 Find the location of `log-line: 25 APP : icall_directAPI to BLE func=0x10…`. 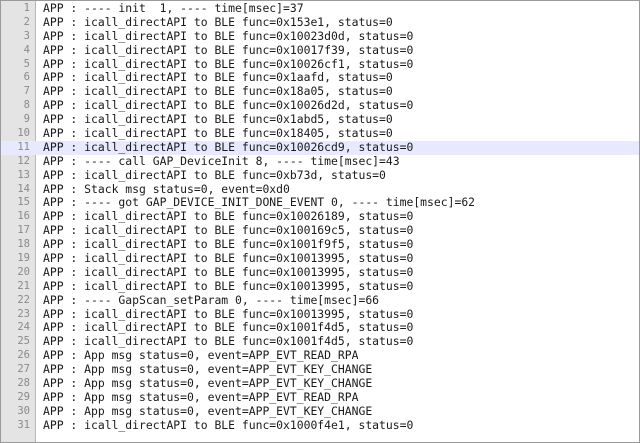

log-line: 25 APP : icall_directAPI to BLE func=0x10… is located at coordinates (320, 341).